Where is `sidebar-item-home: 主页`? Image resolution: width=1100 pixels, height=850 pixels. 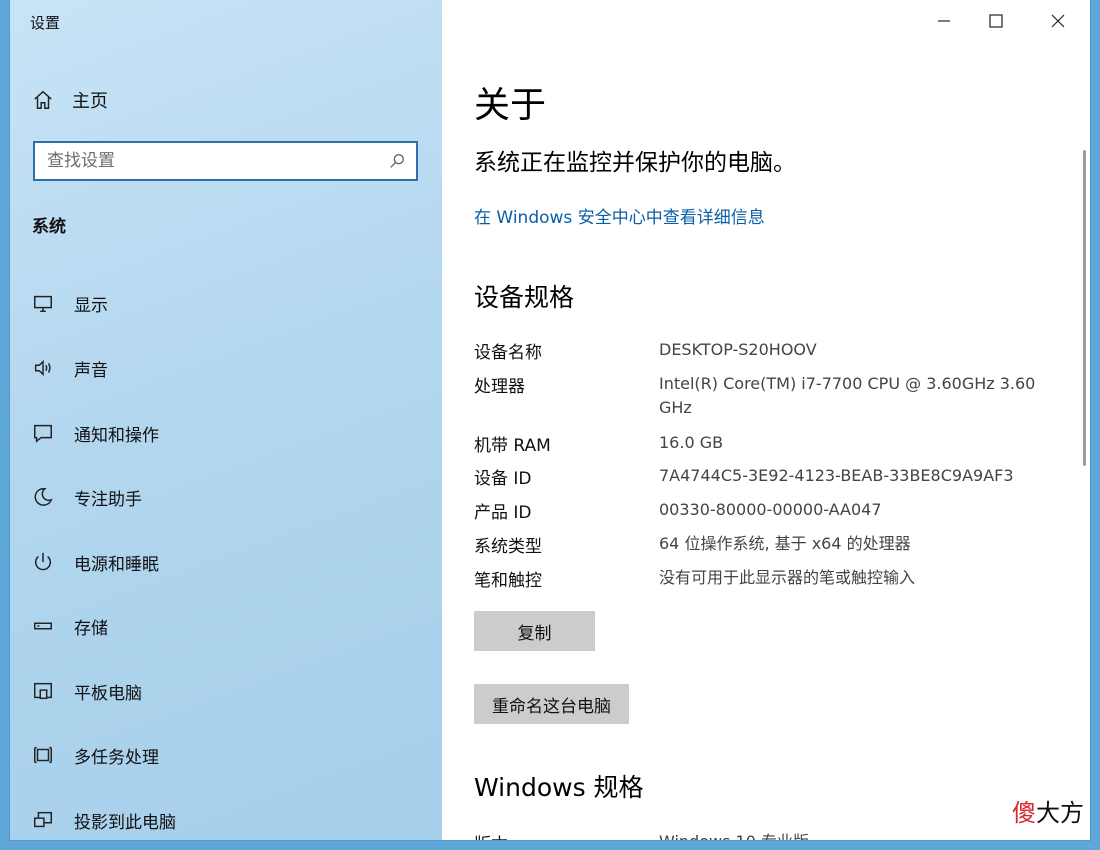 sidebar-item-home: 主页 is located at coordinates (70, 100).